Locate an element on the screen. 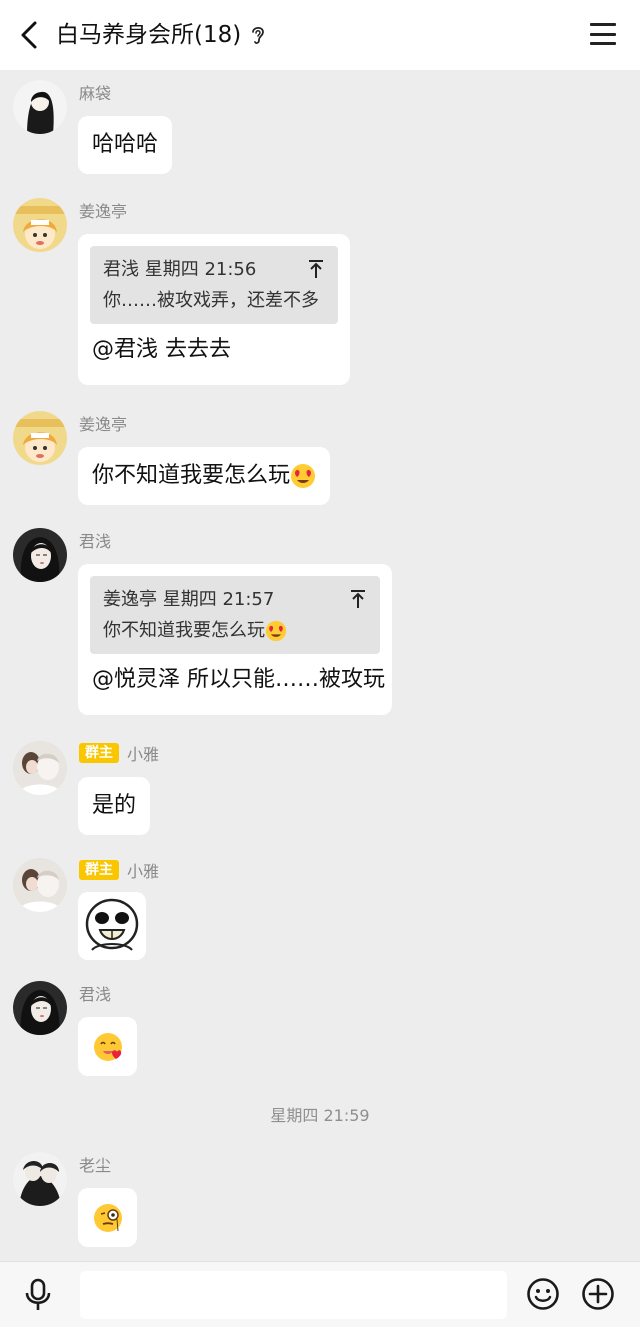 This screenshot has height=1327, width=640. sender-name: 麻袋 is located at coordinates (95, 93).